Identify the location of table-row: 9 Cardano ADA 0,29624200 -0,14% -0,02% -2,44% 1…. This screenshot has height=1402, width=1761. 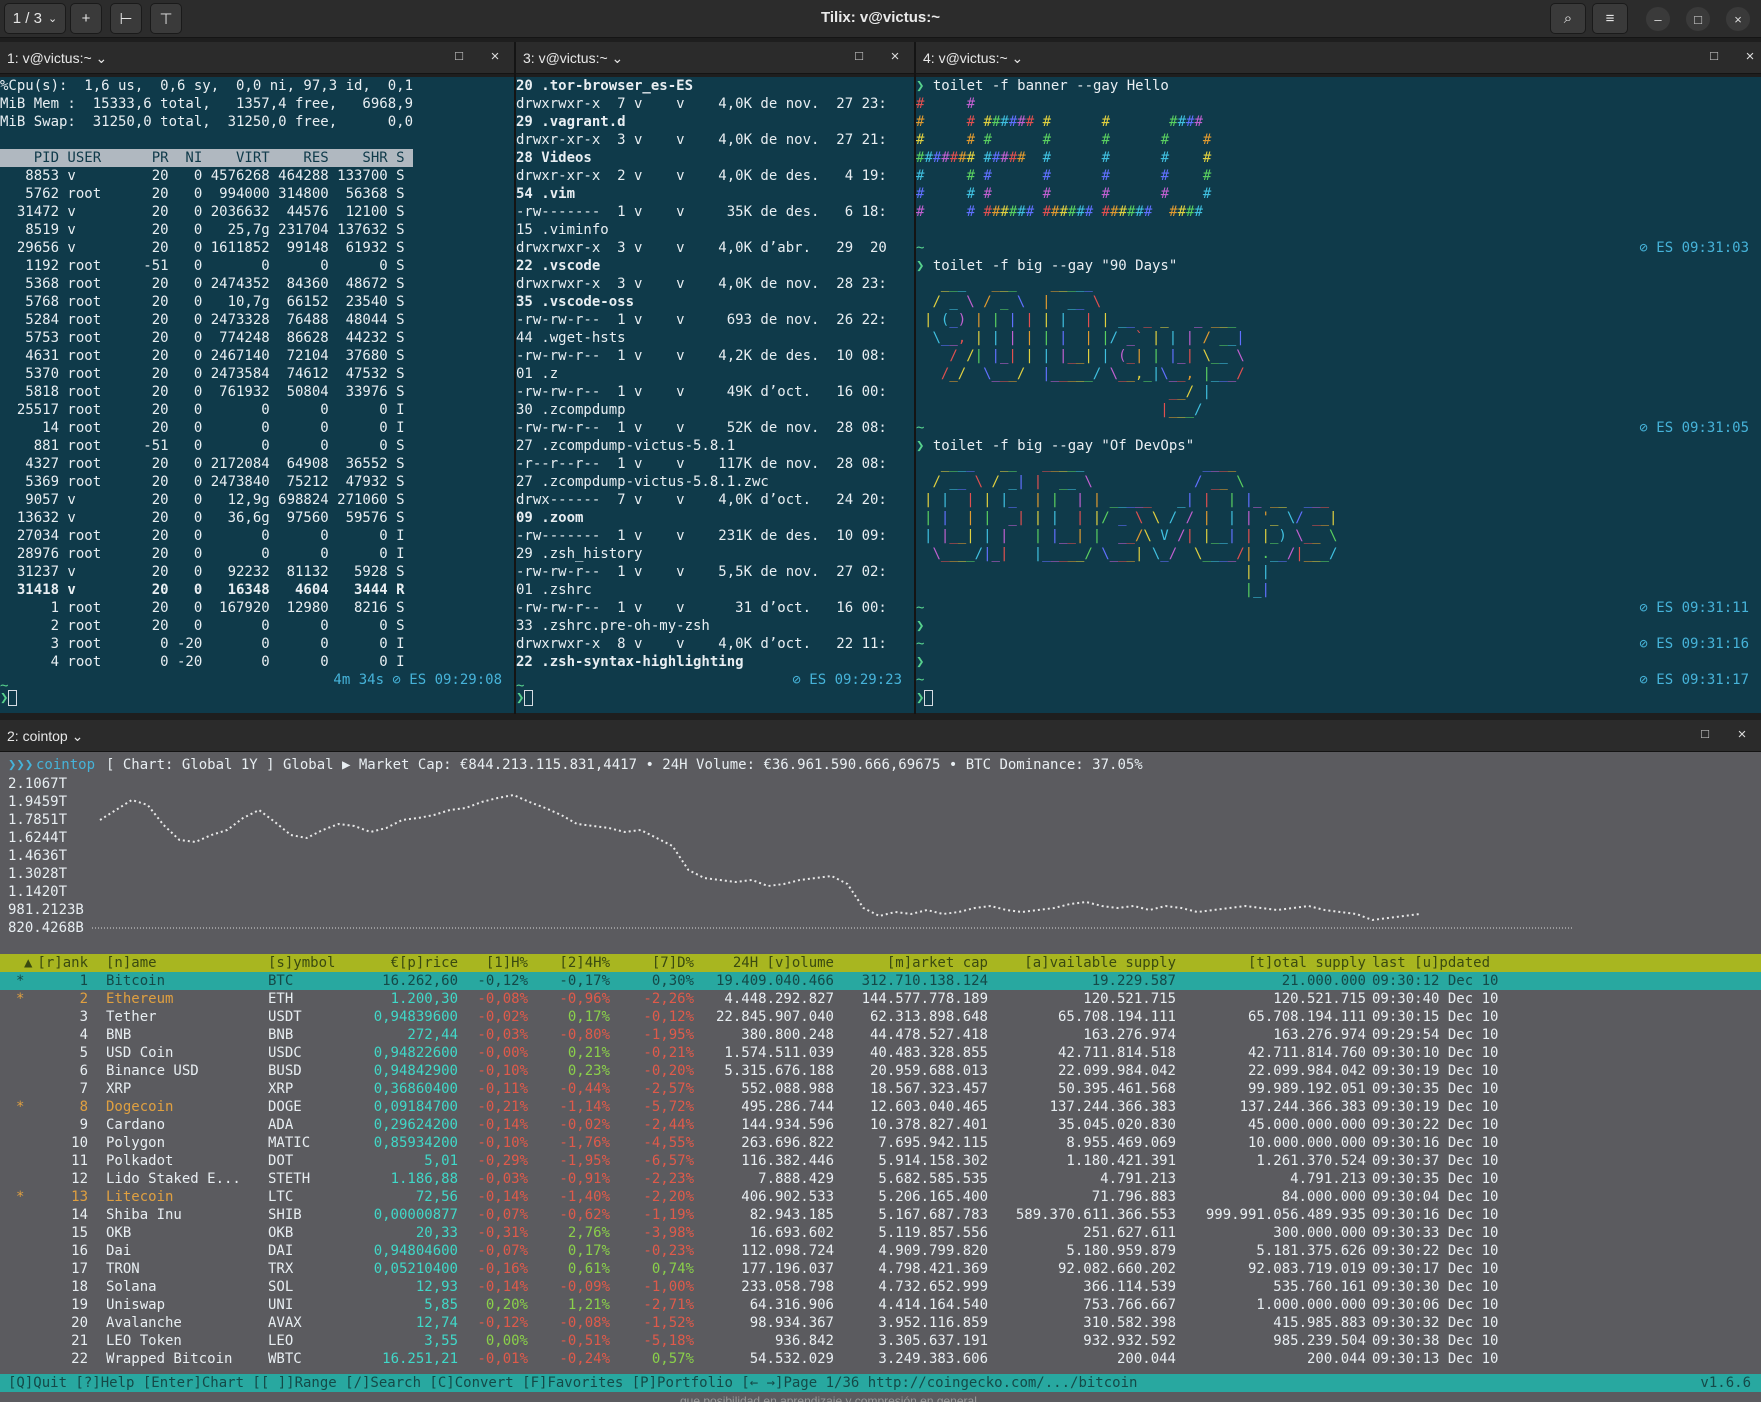
(880, 1125).